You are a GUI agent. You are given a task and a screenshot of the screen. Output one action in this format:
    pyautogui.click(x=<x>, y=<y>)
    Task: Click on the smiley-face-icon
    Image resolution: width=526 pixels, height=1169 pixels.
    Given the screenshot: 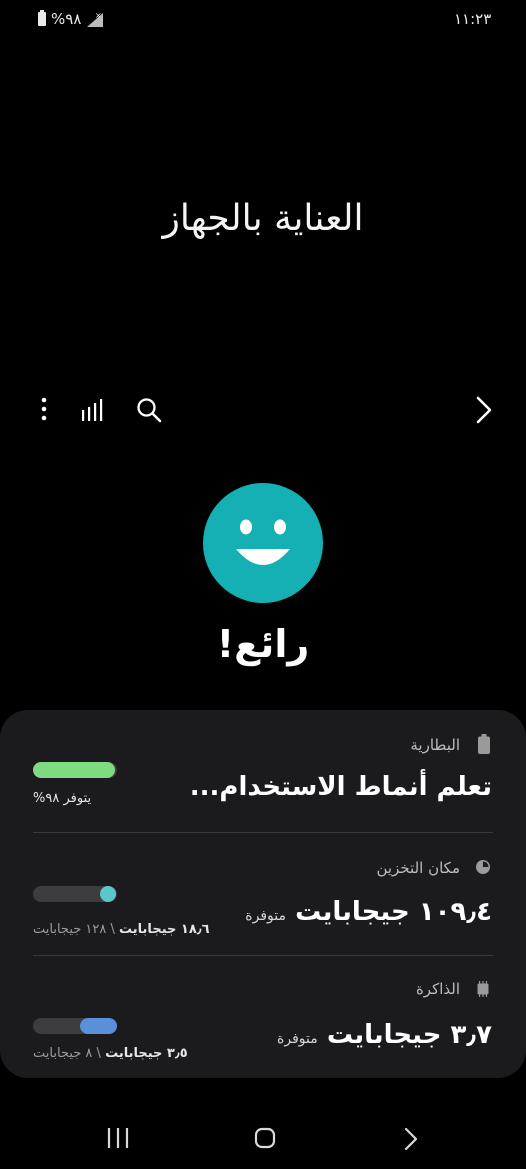 What is the action you would take?
    pyautogui.click(x=263, y=542)
    